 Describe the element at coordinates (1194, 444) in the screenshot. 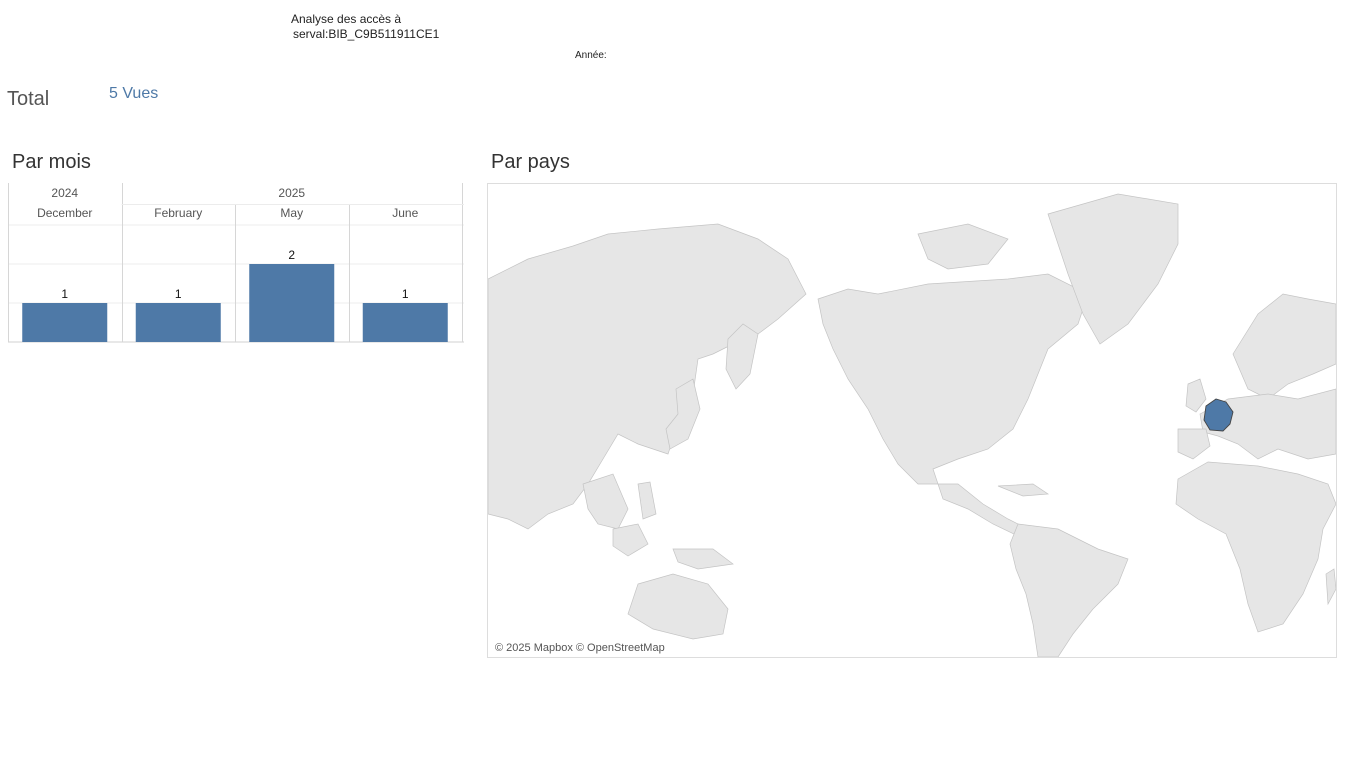

I see `land-iberia` at that location.